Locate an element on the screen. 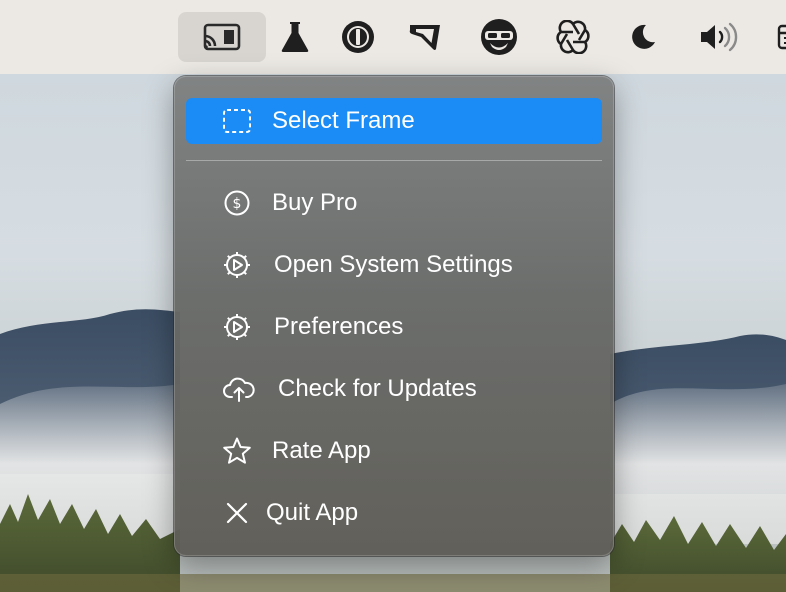  menu-item-label: Rate App is located at coordinates (321, 450).